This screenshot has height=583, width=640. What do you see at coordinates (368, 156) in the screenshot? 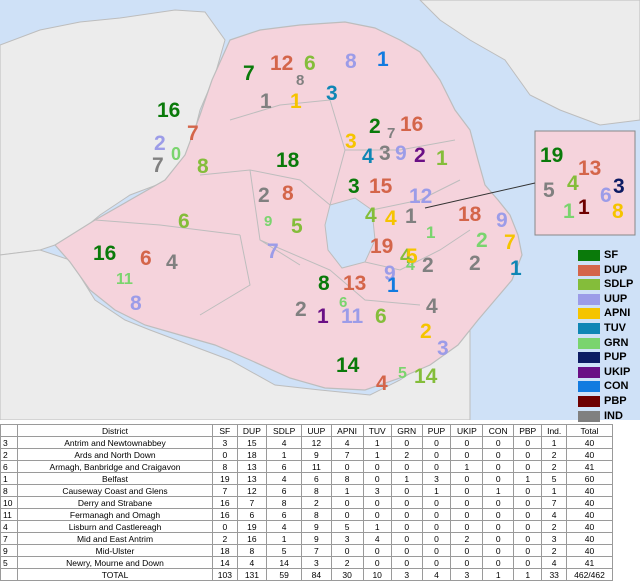
I see `seat-label-tuv: 4` at bounding box center [368, 156].